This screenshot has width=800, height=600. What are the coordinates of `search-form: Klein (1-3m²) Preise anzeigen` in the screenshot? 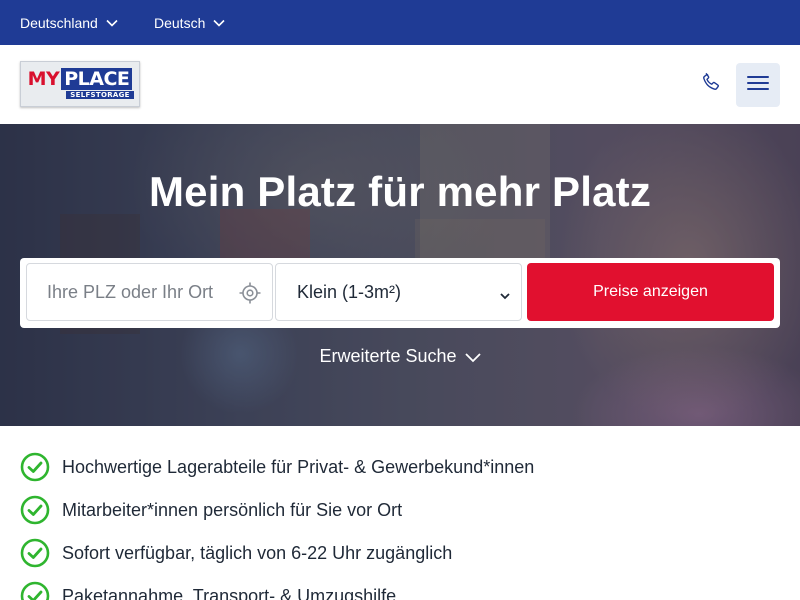 It's located at (400, 293).